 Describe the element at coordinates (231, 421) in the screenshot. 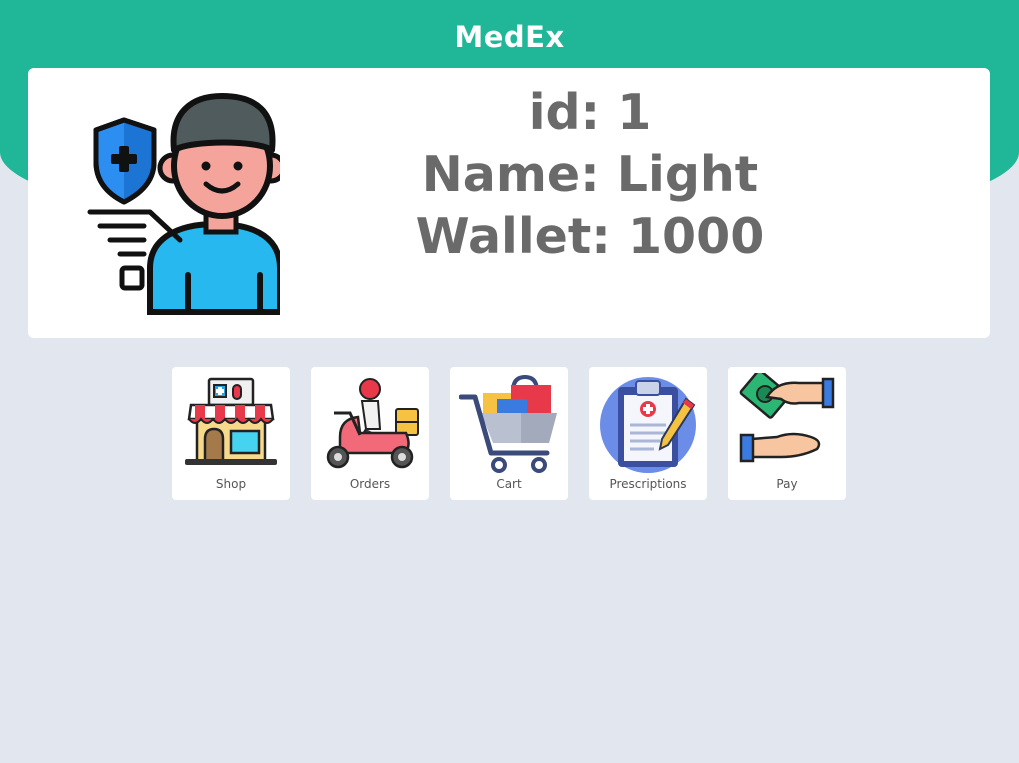

I see `pharmacy-shop-icon` at that location.